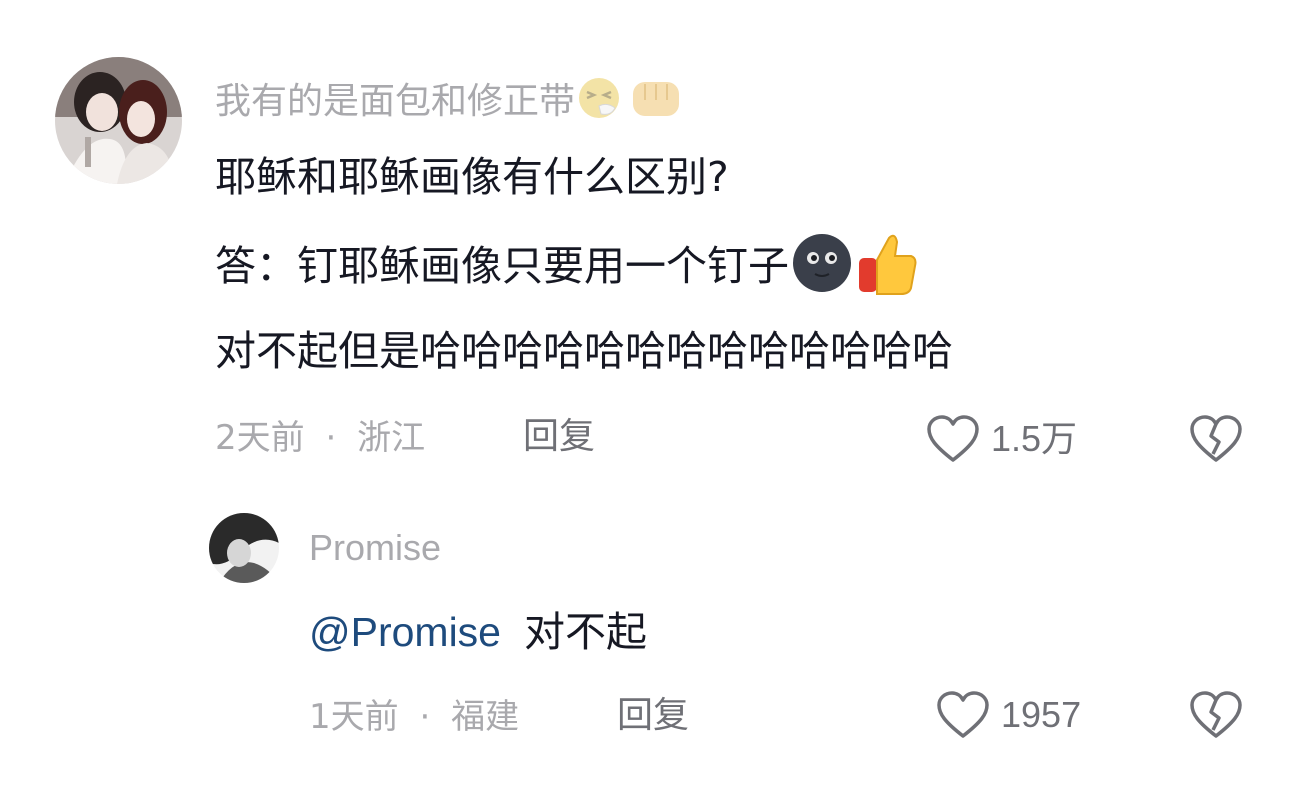 The height and width of the screenshot is (799, 1310). I want to click on comment-line-text: 耶稣和耶稣画像有什么区别?, so click(472, 177).